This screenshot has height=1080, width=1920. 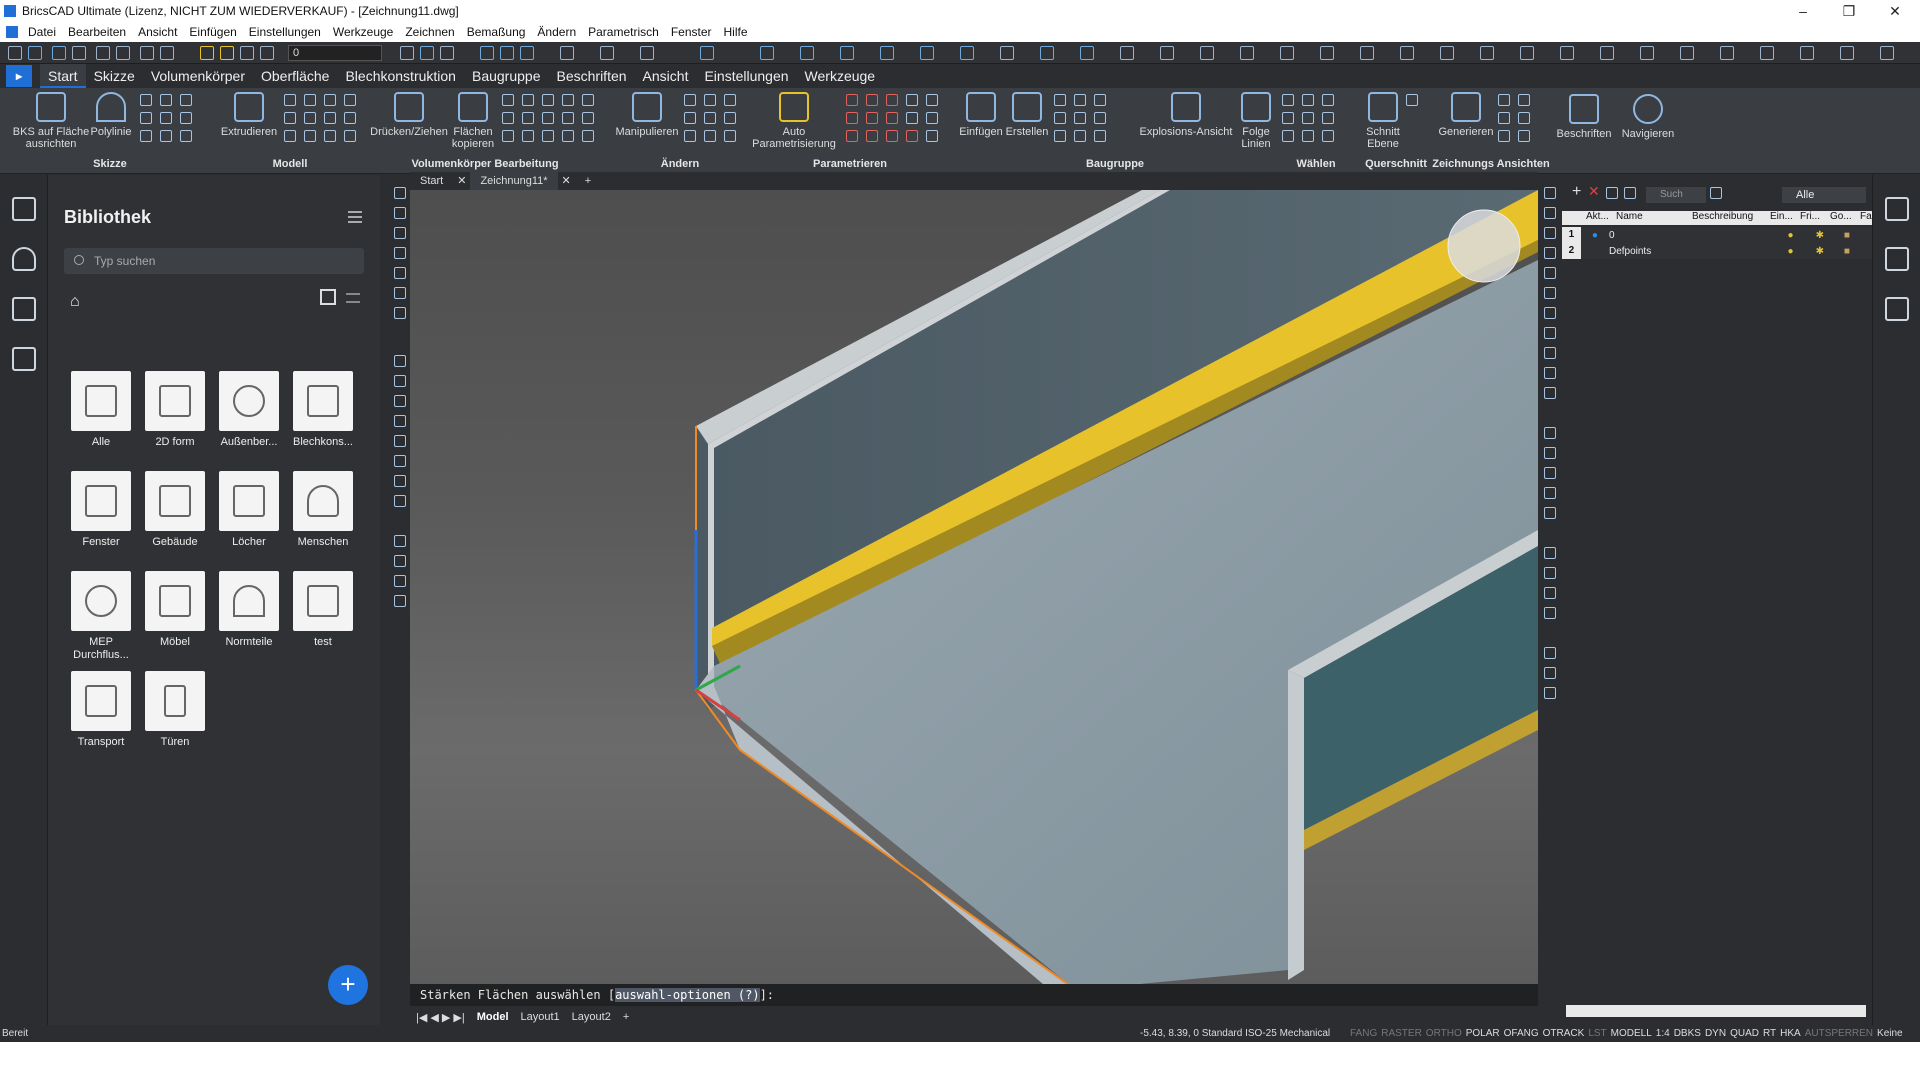 What do you see at coordinates (691, 32) in the screenshot?
I see `menu-fenster: Fenster` at bounding box center [691, 32].